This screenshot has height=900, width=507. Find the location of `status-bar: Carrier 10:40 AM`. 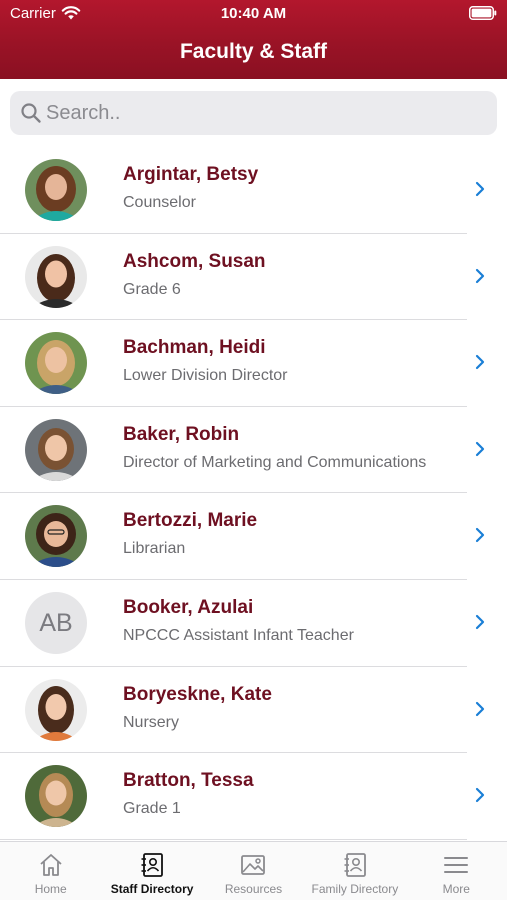

status-bar: Carrier 10:40 AM is located at coordinates (253, 15).